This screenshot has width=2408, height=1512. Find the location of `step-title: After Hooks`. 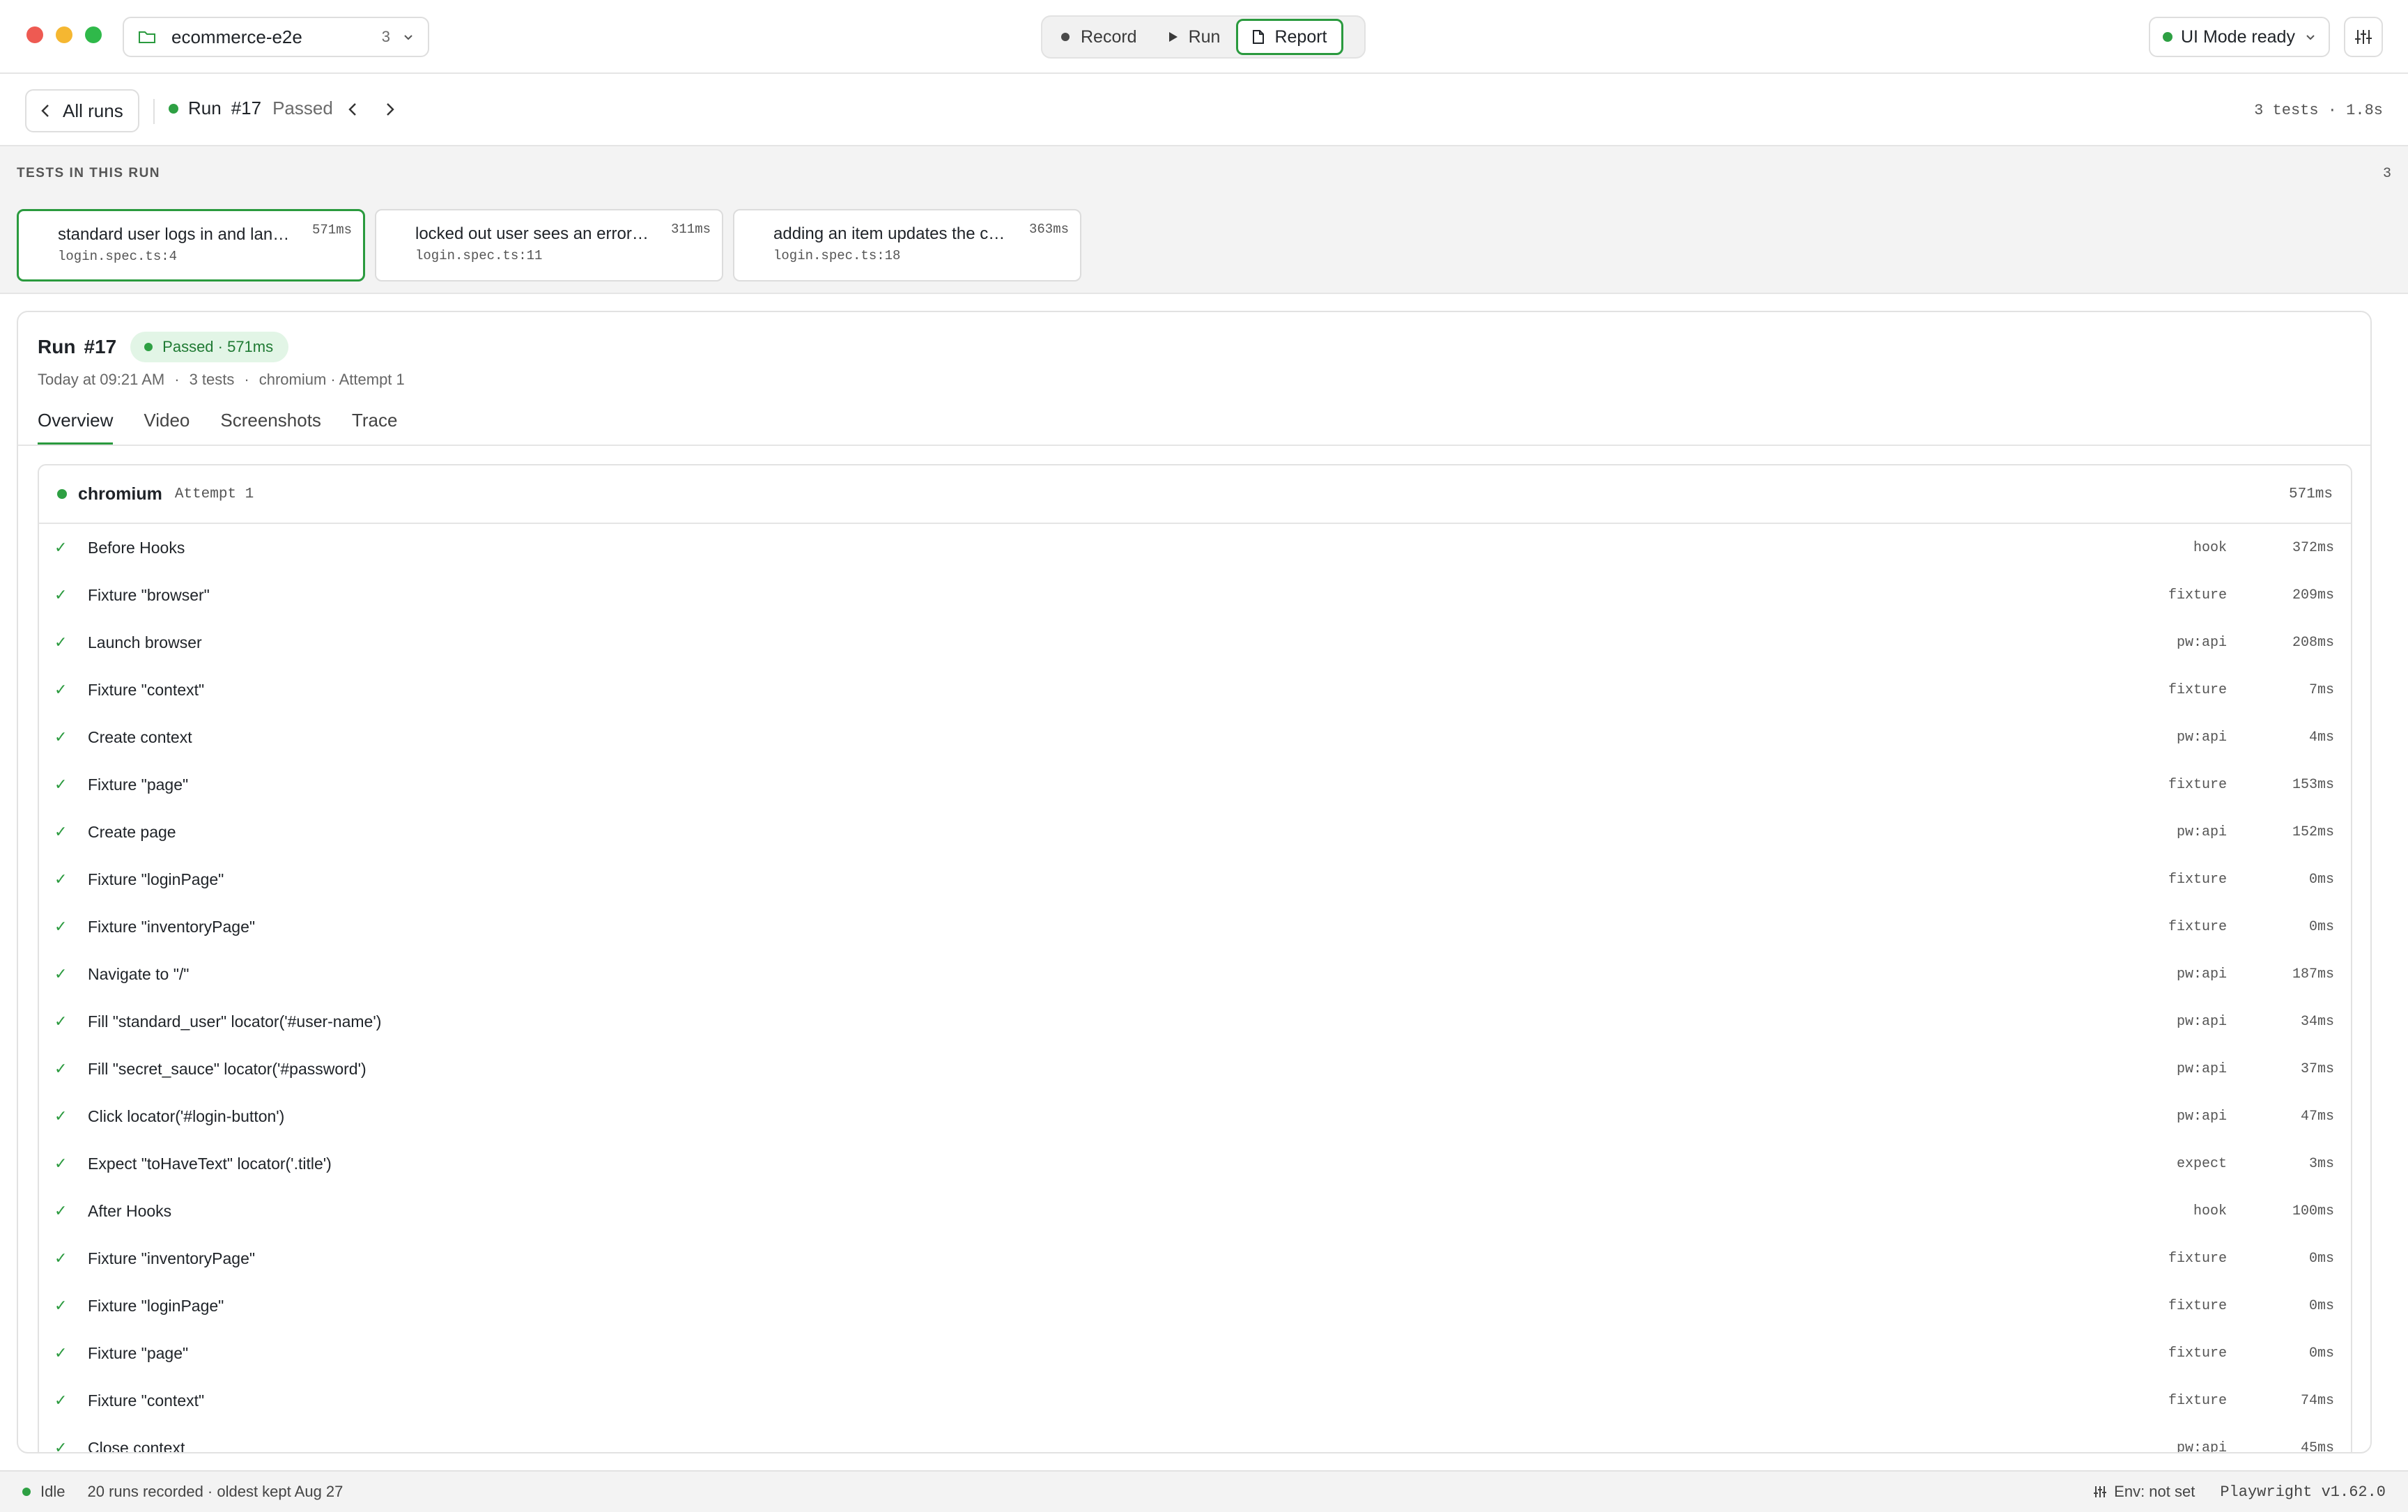

step-title: After Hooks is located at coordinates (130, 1210).